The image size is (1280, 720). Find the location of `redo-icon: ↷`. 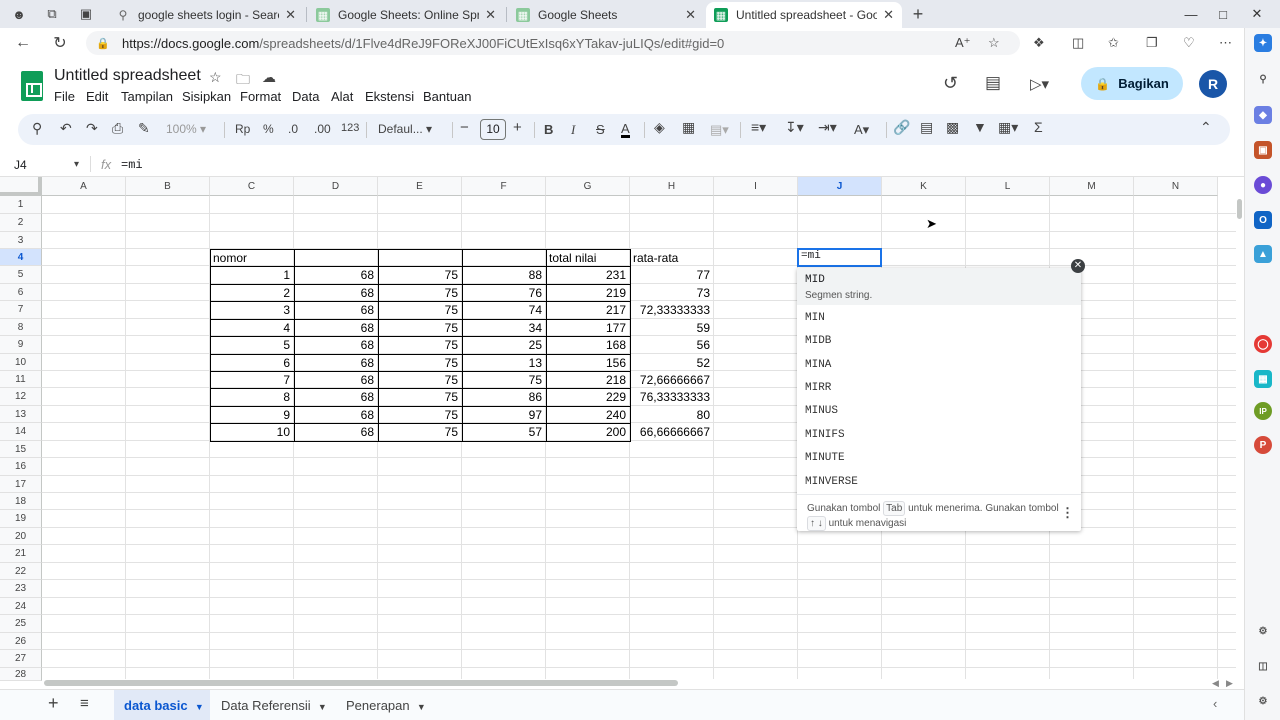

redo-icon: ↷ is located at coordinates (92, 128).